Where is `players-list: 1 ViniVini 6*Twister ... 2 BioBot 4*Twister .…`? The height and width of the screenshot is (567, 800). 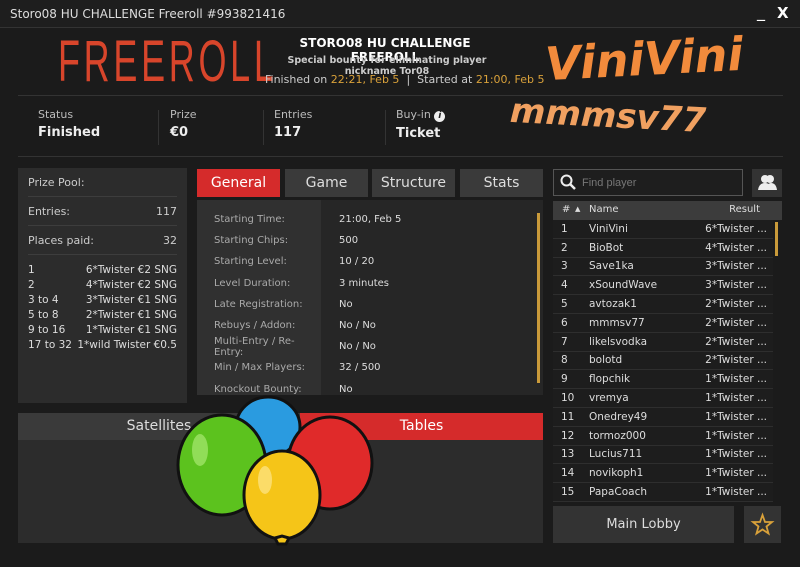 players-list: 1 ViniVini 6*Twister ... 2 BioBot 4*Twister .… is located at coordinates (663, 361).